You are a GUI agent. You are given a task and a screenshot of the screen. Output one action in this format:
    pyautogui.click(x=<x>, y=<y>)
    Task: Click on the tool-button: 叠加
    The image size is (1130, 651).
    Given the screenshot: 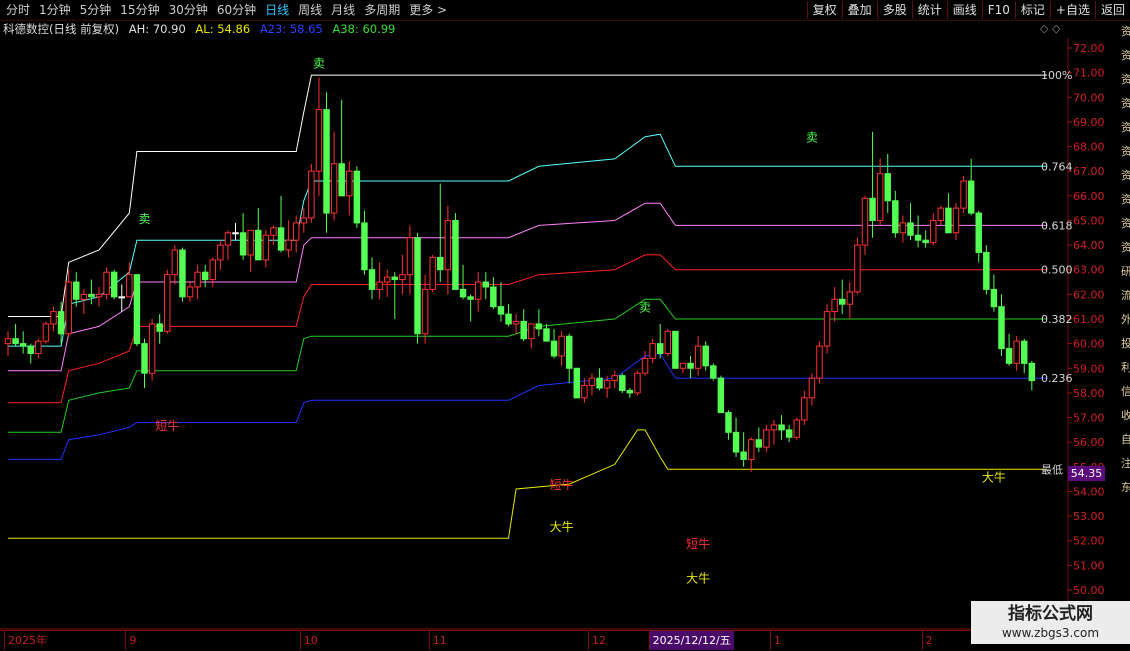 What is the action you would take?
    pyautogui.click(x=859, y=10)
    